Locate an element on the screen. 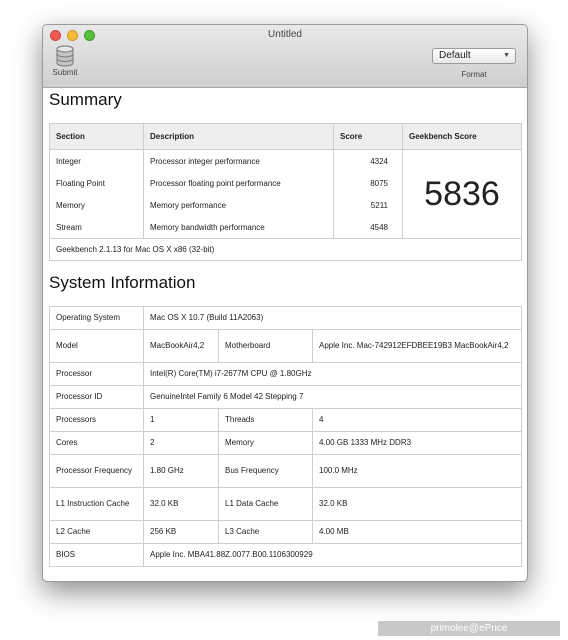  info-label: Threads is located at coordinates (265, 420).